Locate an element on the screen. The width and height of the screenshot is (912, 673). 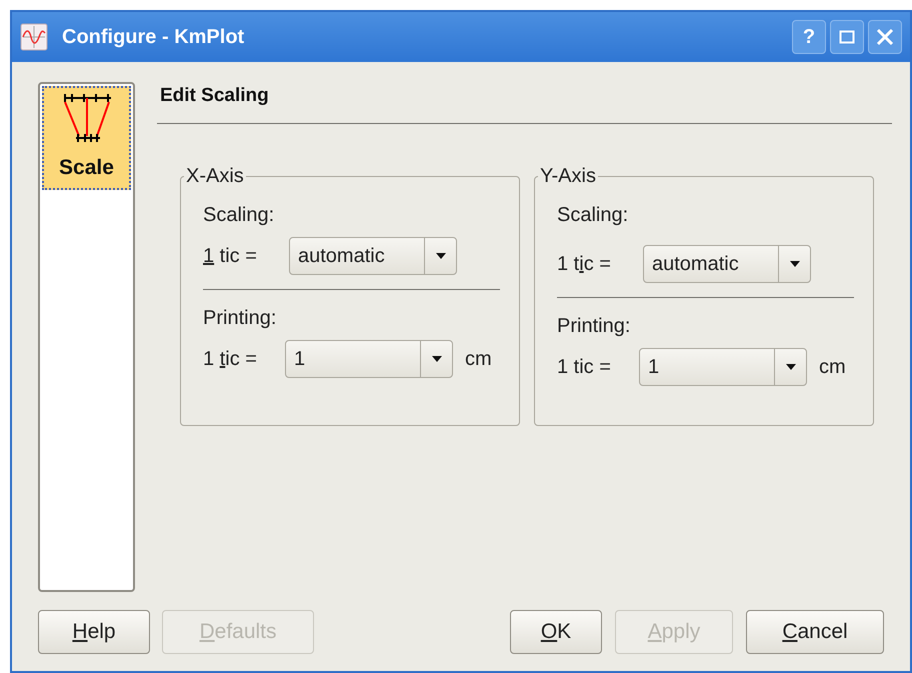
plot-app-icon is located at coordinates (34, 37).